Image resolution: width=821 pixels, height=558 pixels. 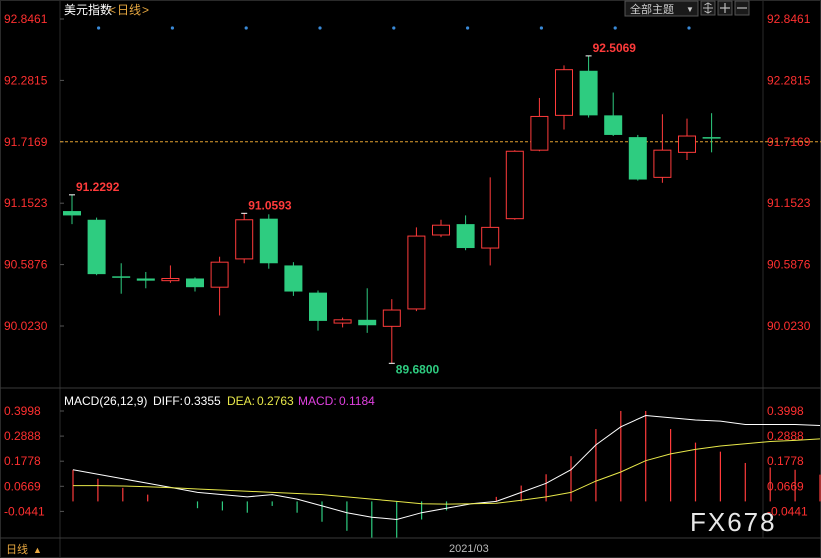 What do you see at coordinates (270, 205) in the screenshot?
I see `price-annotation: 91.0593` at bounding box center [270, 205].